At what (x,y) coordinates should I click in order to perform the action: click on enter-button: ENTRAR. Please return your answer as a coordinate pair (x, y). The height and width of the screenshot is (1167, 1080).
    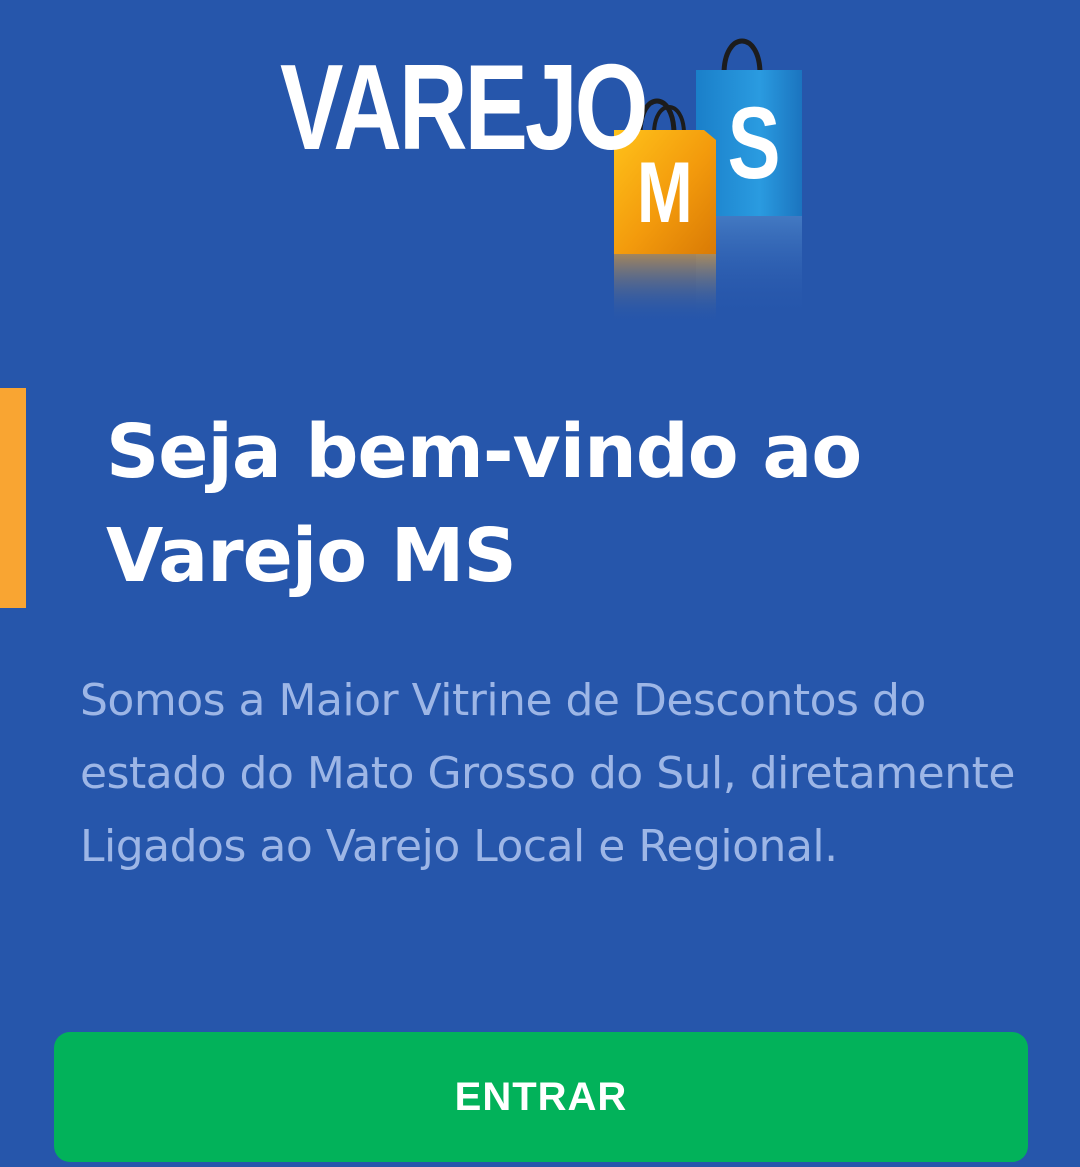
    Looking at the image, I should click on (541, 1097).